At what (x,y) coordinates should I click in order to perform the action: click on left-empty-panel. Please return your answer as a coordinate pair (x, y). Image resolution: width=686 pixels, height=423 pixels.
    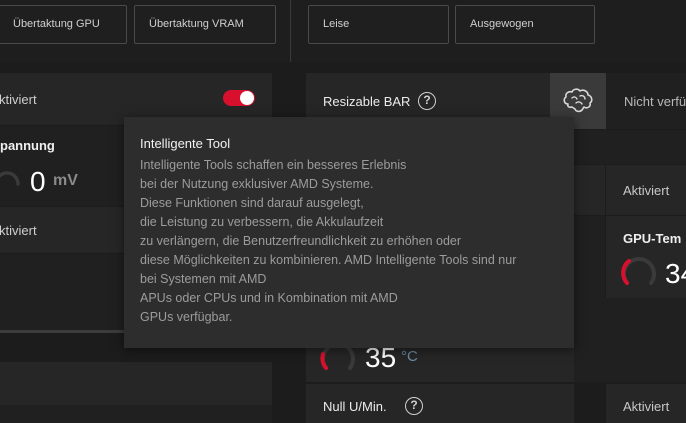
    Looking at the image, I should click on (62, 293).